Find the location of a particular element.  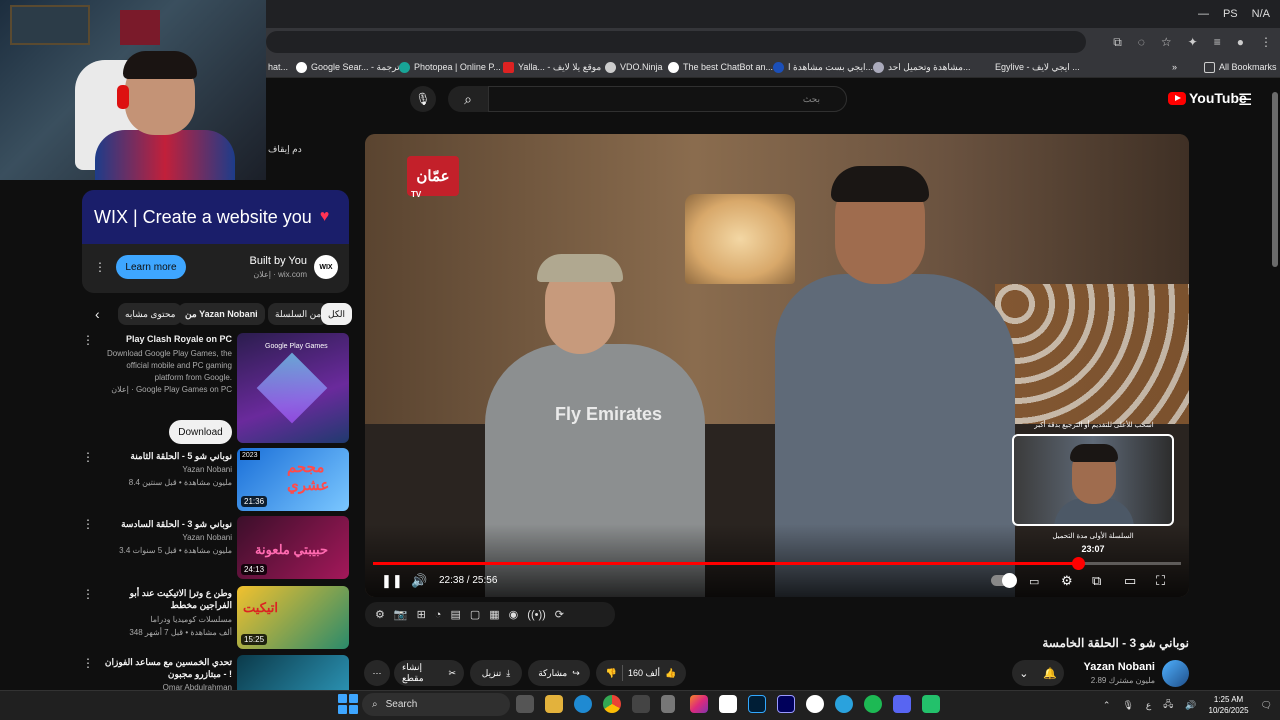

chrome-icon is located at coordinates (612, 704).